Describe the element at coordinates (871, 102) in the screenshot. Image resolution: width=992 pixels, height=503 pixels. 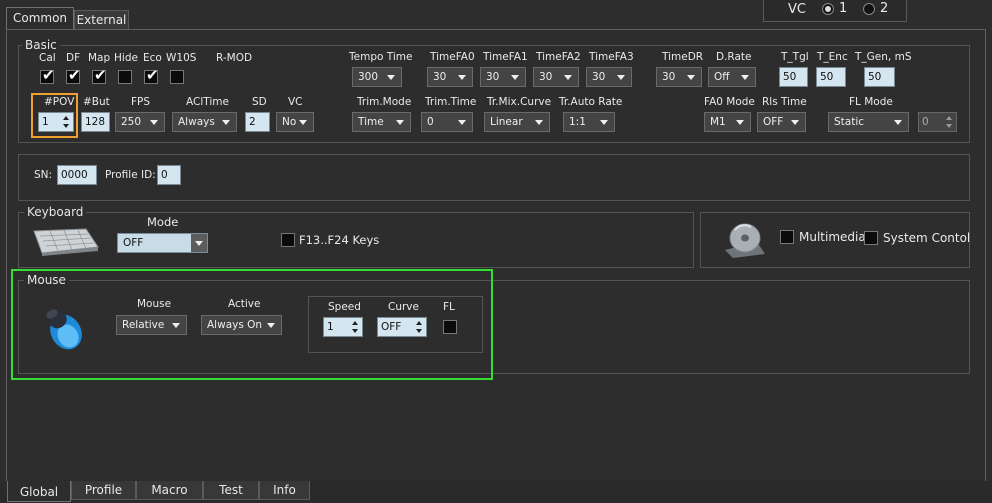
I see `fl-mode-label: FL Mode` at that location.